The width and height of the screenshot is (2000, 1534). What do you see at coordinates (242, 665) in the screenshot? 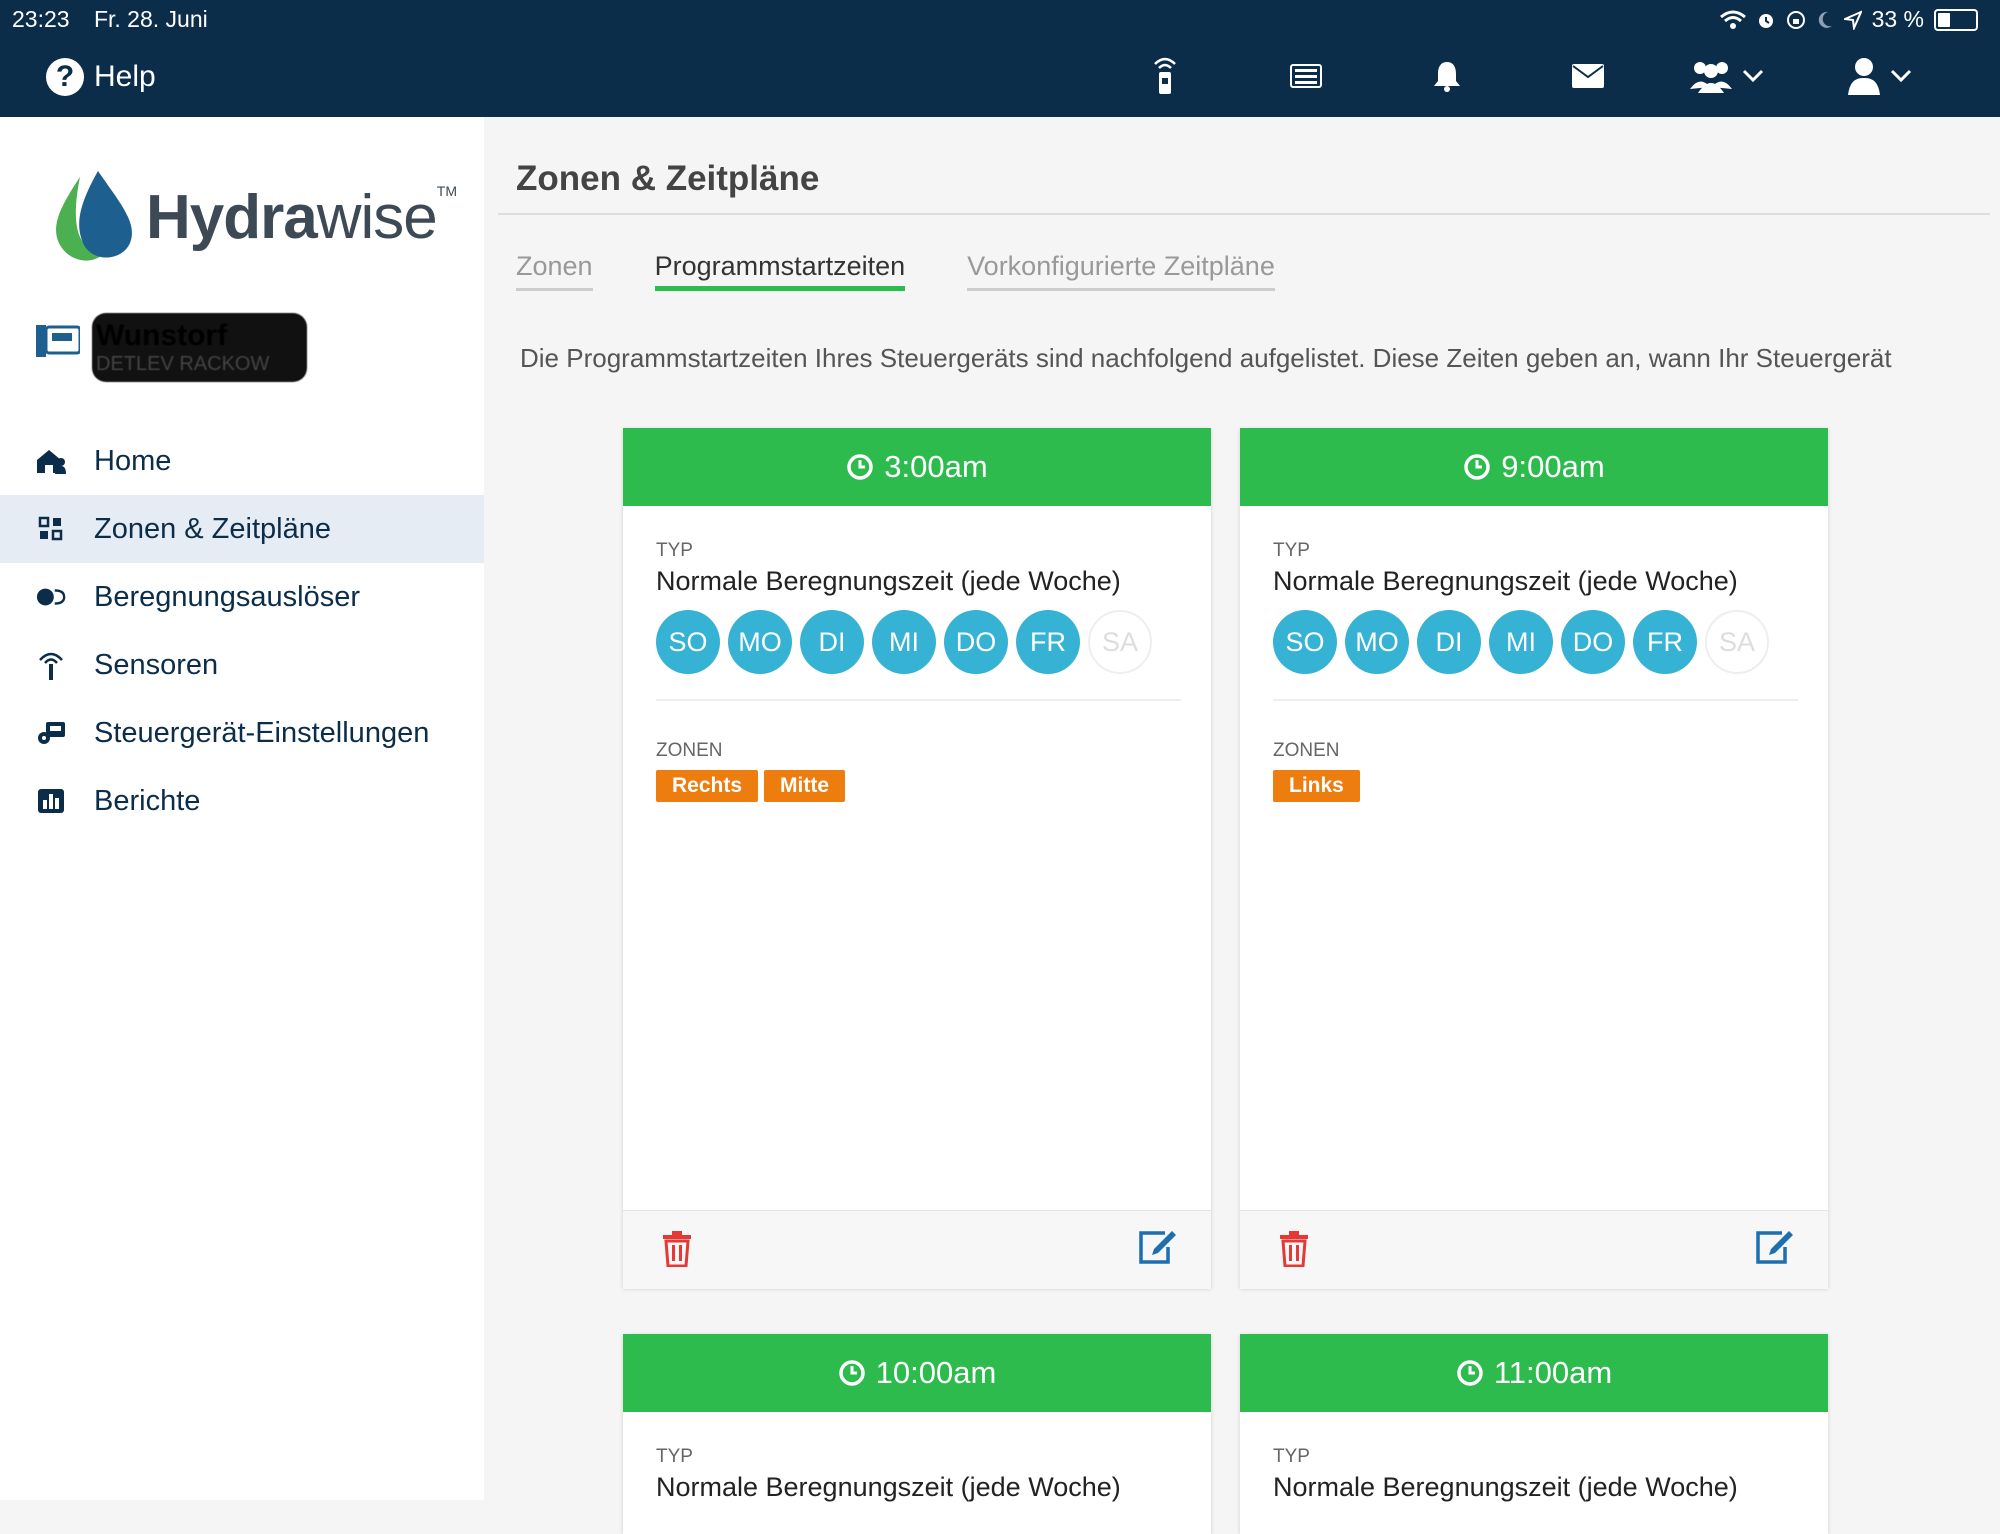
I see `sidebar-item-sensors: Sensoren` at bounding box center [242, 665].